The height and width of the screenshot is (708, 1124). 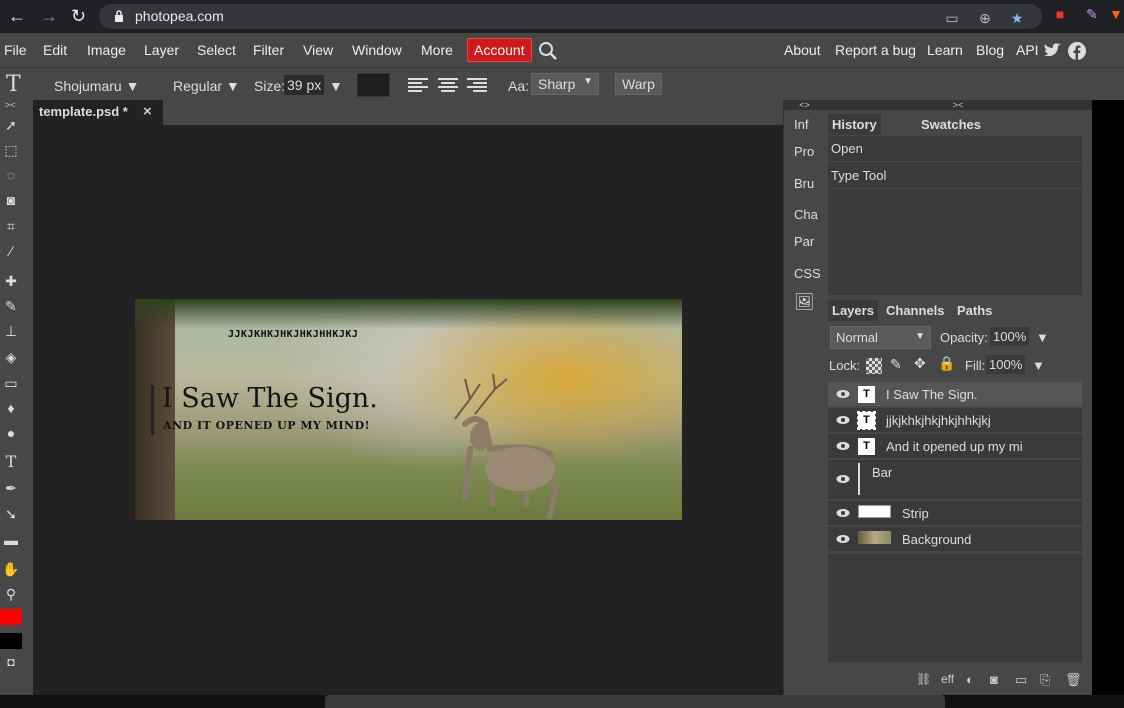 What do you see at coordinates (548, 51) in the screenshot?
I see `search-icon` at bounding box center [548, 51].